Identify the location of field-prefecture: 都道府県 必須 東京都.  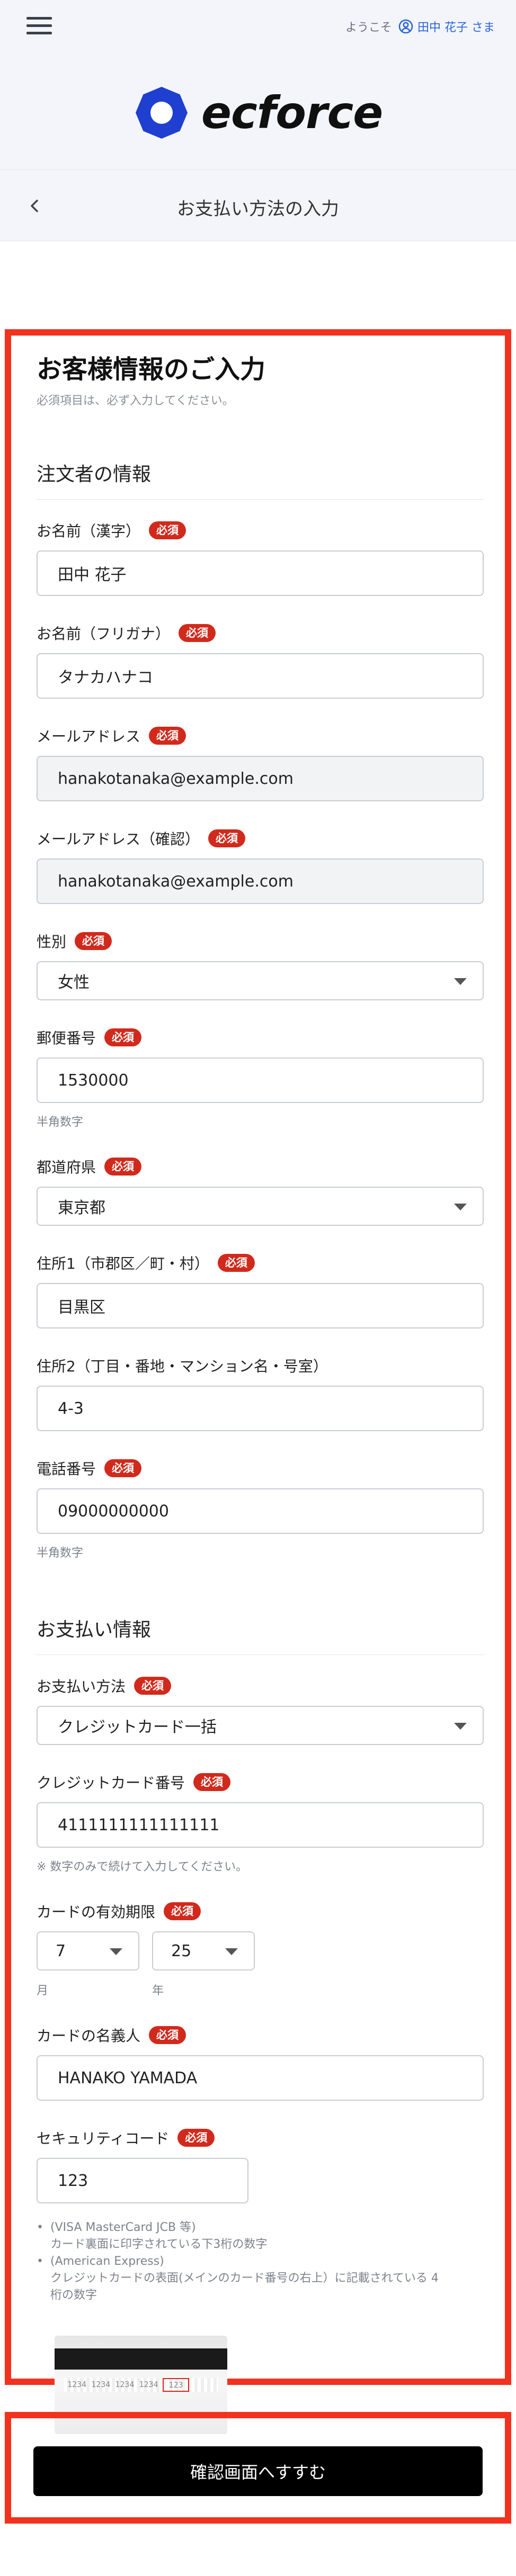
(260, 1191).